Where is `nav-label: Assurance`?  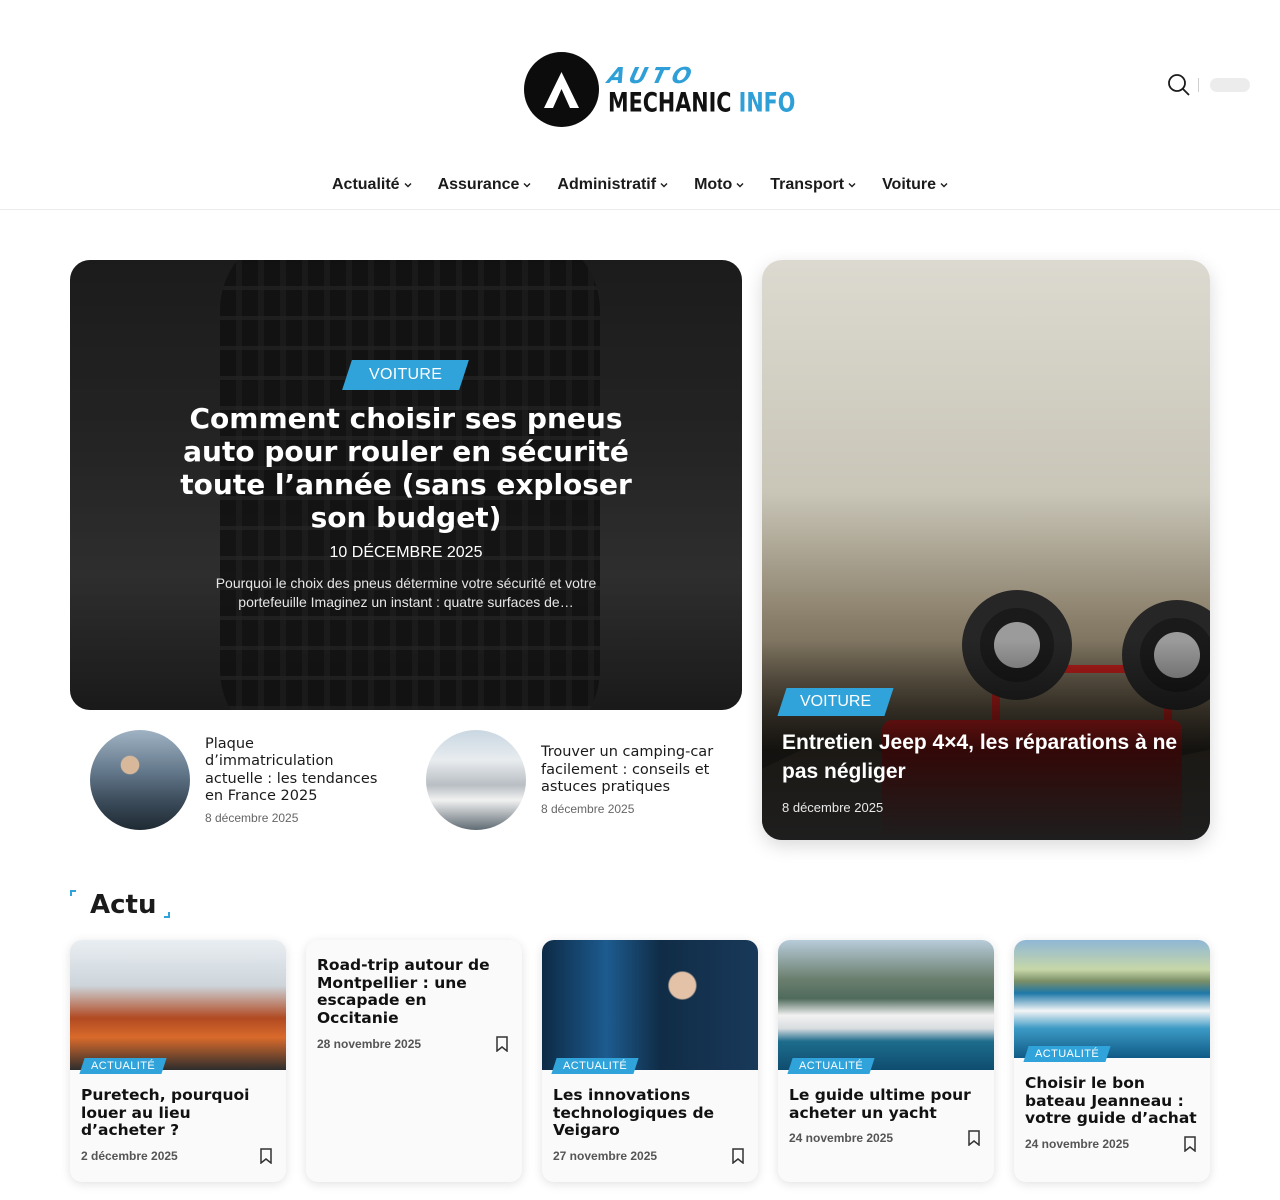
nav-label: Assurance is located at coordinates (478, 184).